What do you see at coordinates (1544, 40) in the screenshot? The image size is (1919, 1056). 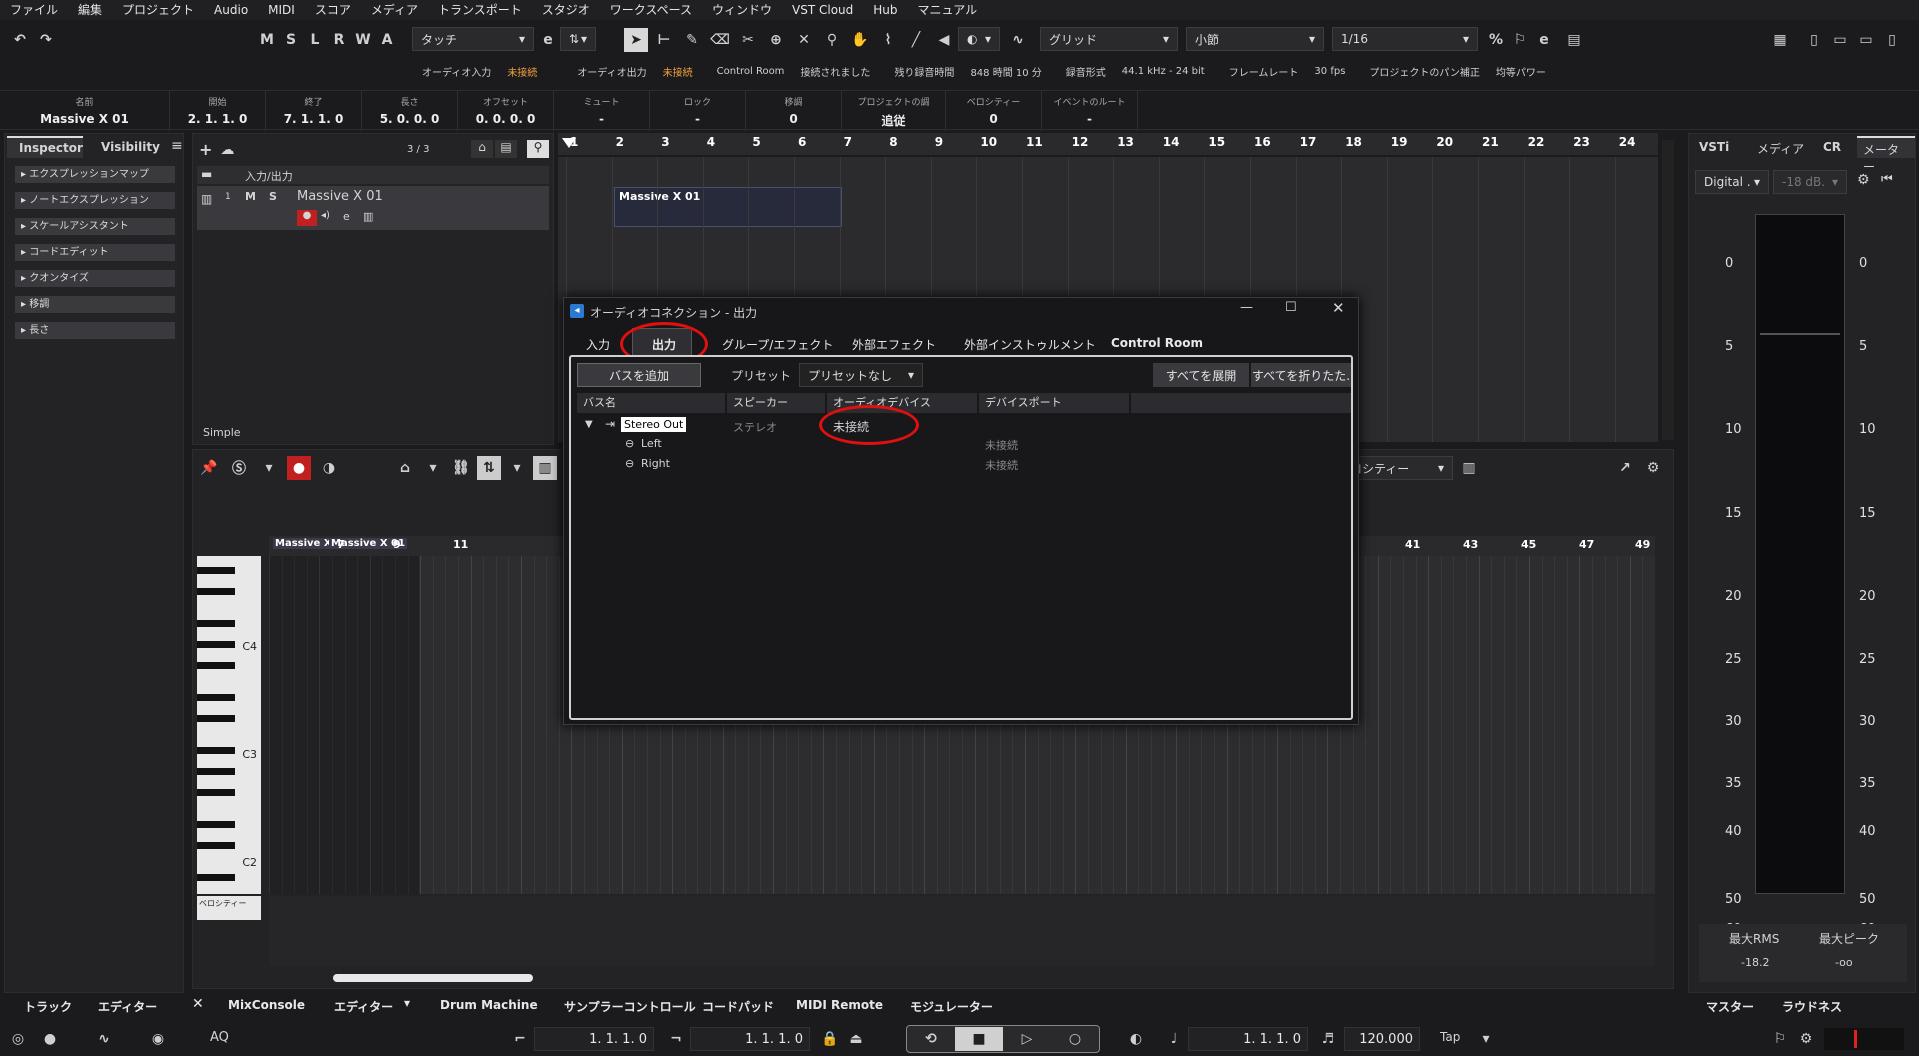 I see `quantize-edit-icon: e` at bounding box center [1544, 40].